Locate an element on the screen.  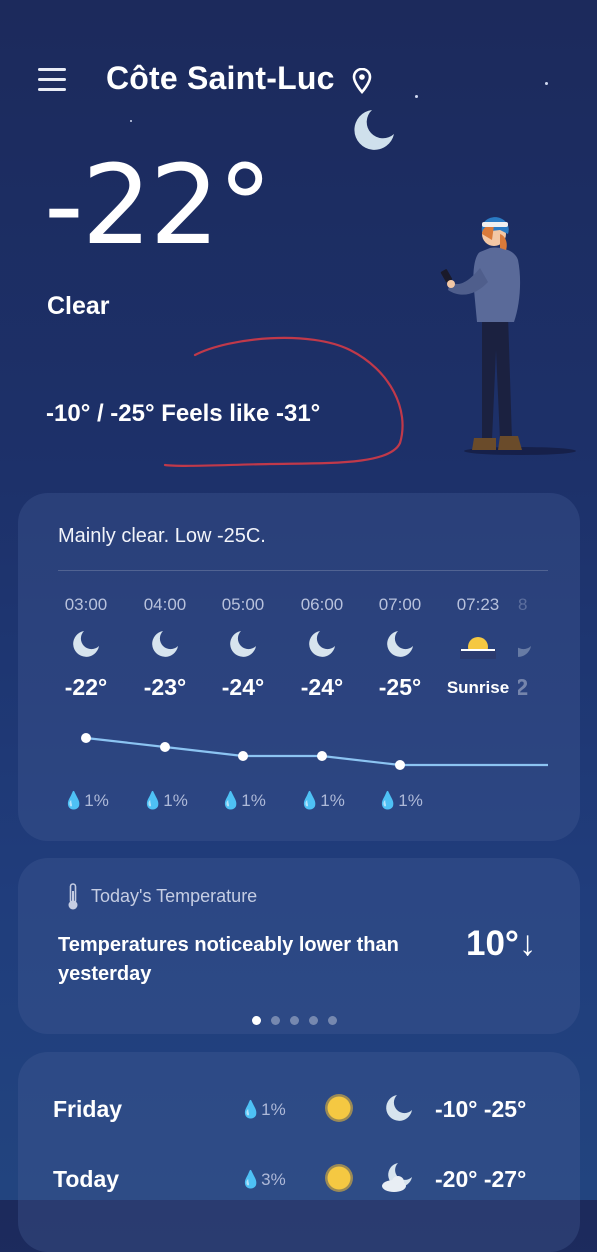
hourly-item: 03:00 -22° is located at coordinates (86, 648).